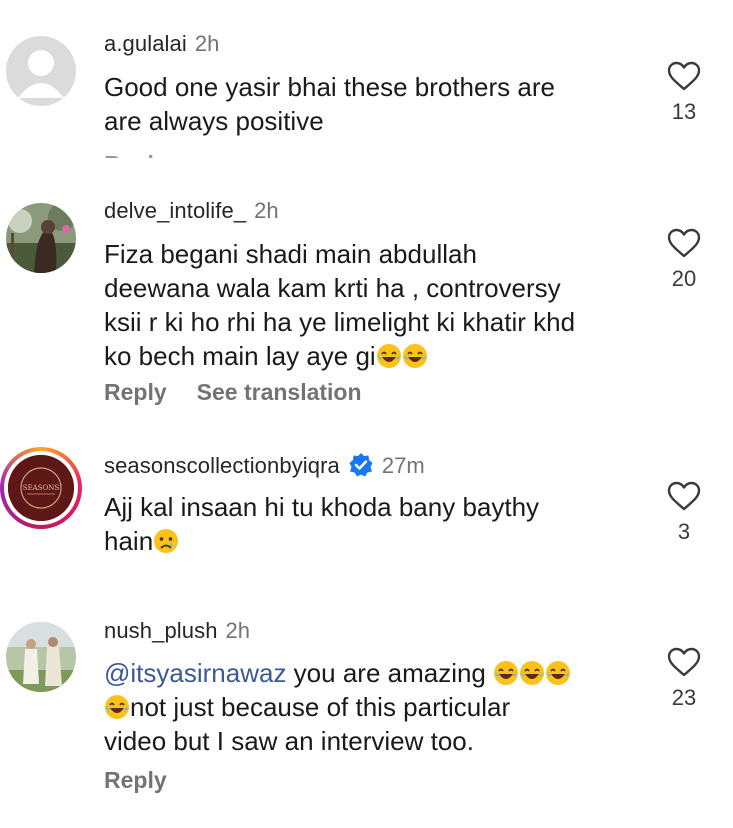  What do you see at coordinates (684, 531) in the screenshot?
I see `like-count: 3` at bounding box center [684, 531].